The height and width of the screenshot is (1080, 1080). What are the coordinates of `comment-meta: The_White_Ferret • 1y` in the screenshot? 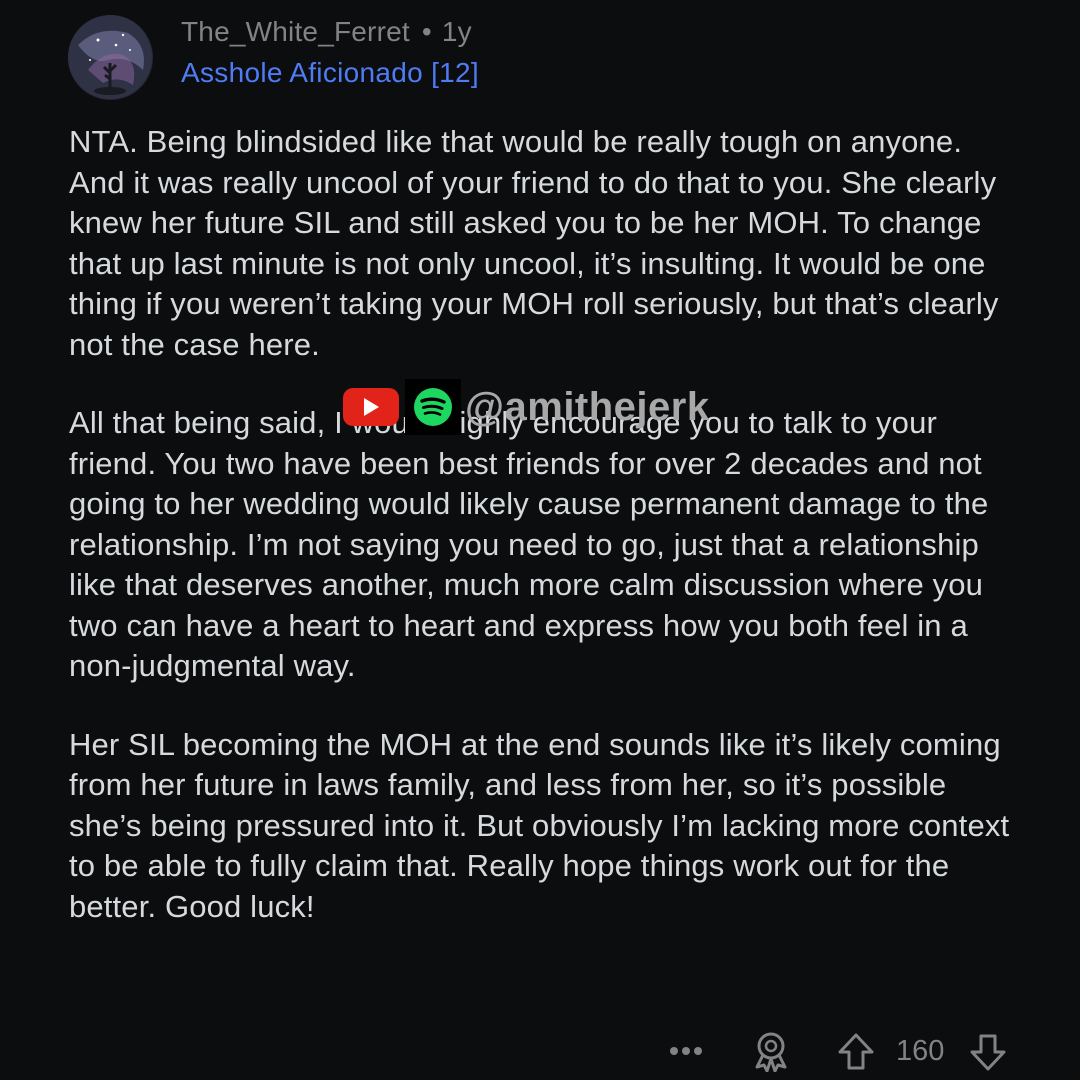 It's located at (326, 32).